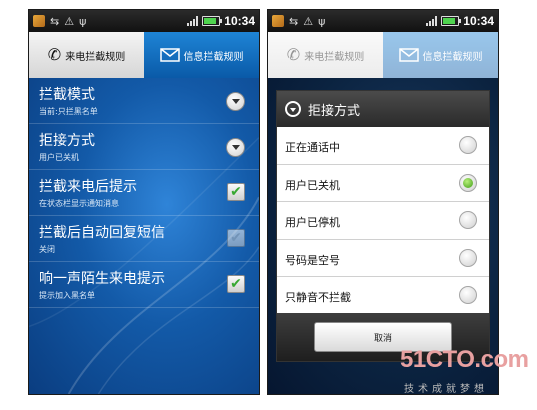  I want to click on option-powered-off: 用户已关机, so click(383, 184).